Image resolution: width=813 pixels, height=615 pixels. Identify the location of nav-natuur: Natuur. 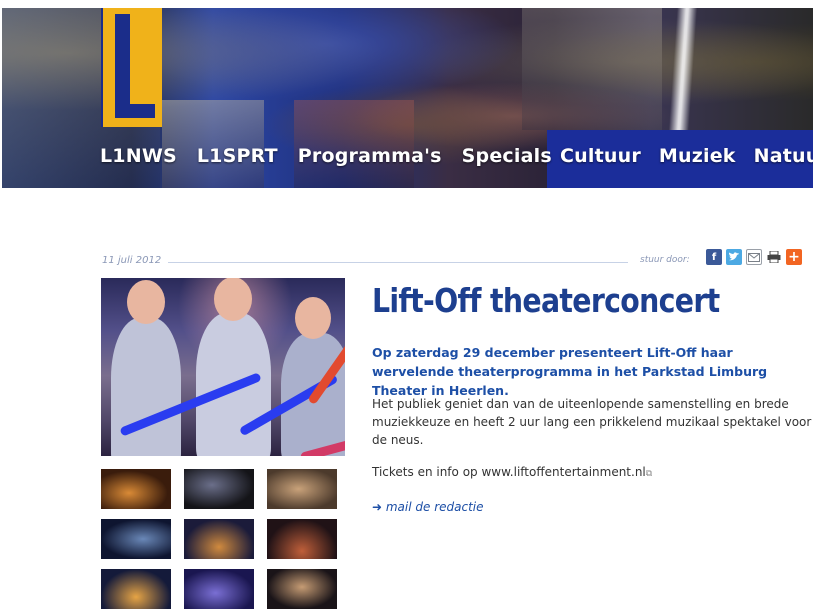
(783, 156).